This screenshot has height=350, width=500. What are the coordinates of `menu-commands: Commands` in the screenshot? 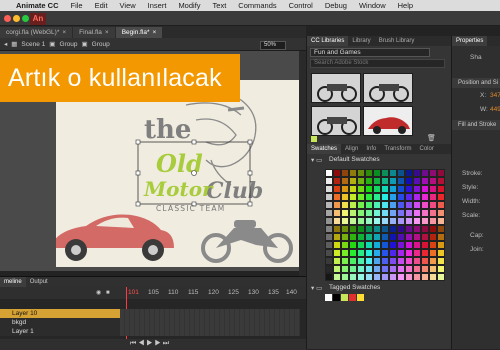 It's located at (257, 5).